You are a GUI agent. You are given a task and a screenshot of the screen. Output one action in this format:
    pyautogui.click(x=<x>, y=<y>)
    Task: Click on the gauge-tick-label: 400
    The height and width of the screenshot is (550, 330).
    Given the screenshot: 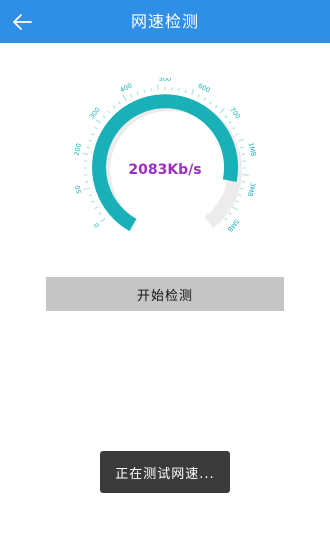 What is the action you would take?
    pyautogui.click(x=126, y=88)
    